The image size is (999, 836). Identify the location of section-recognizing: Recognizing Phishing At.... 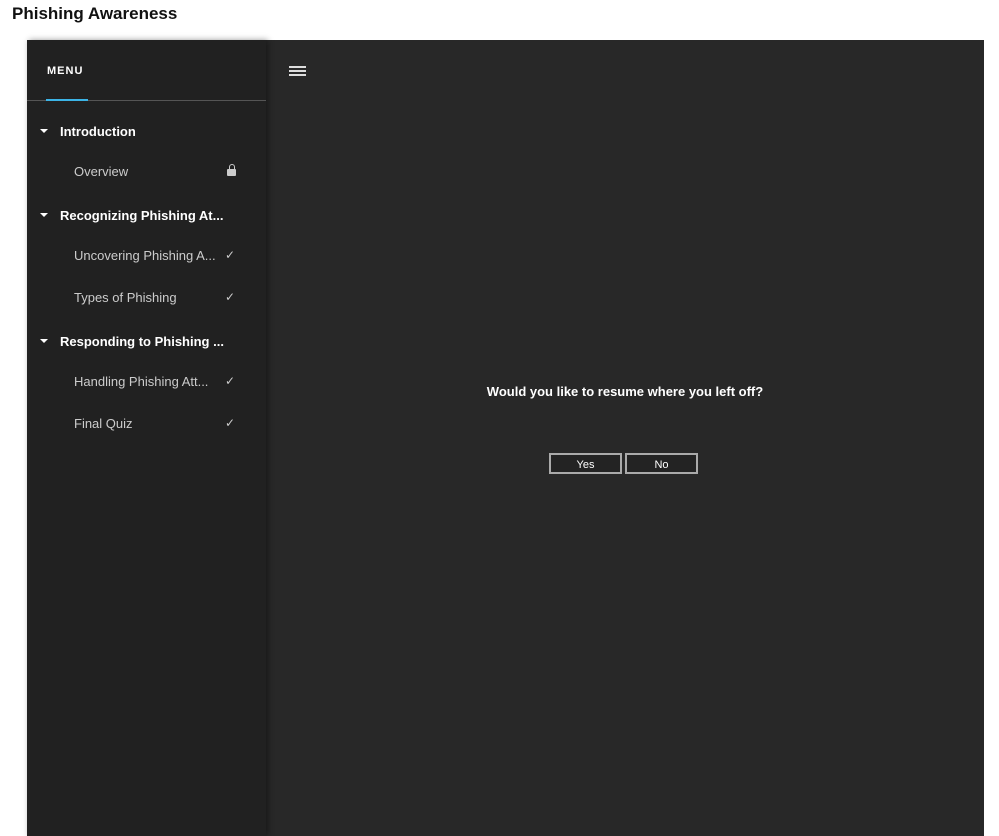
(146, 215).